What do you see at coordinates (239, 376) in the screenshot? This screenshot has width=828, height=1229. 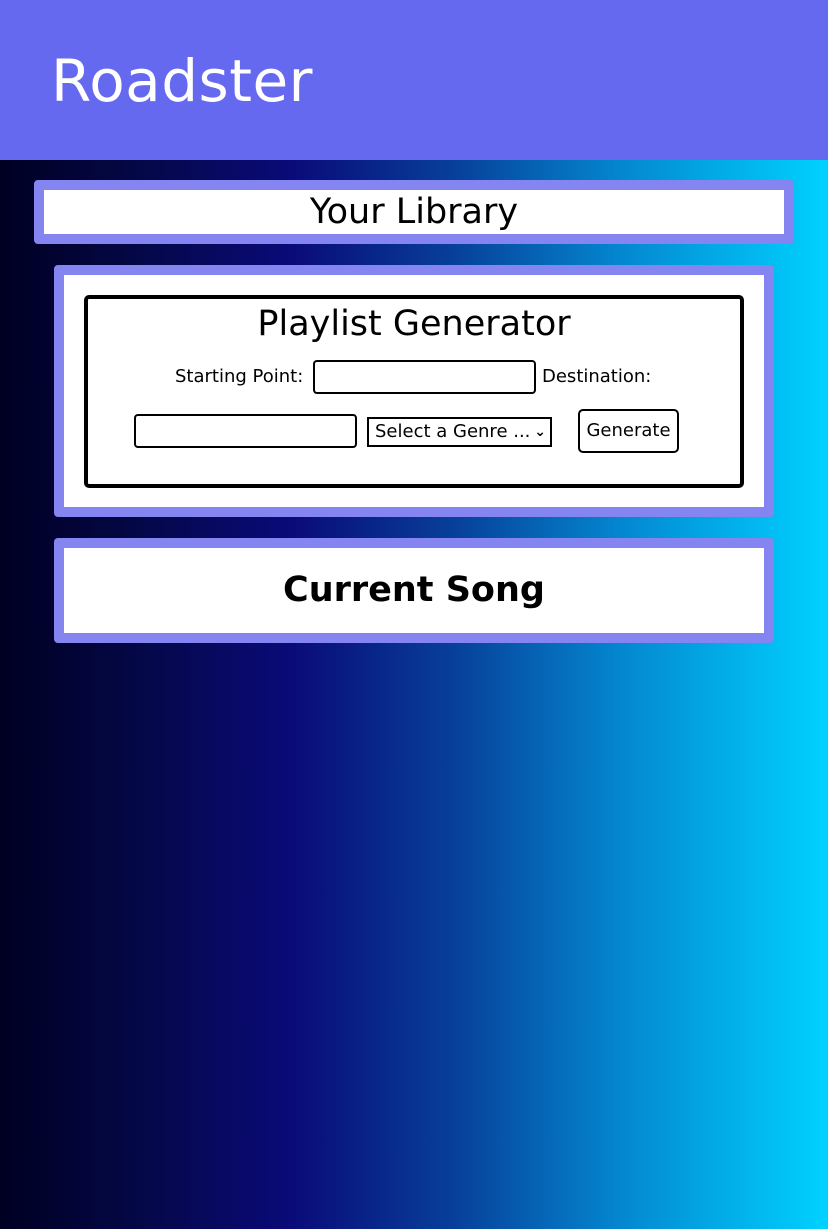 I see `starting-point-label: Starting Point:` at bounding box center [239, 376].